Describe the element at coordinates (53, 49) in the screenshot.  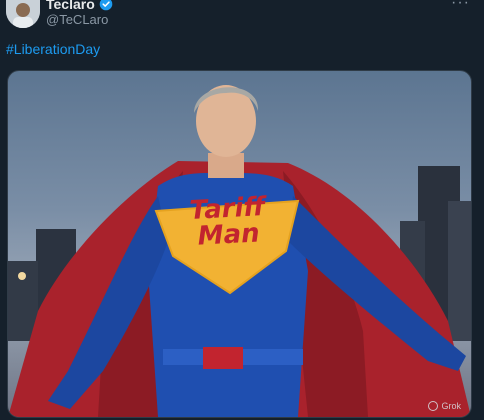
I see `hashtag-link: #LiberationDay` at that location.